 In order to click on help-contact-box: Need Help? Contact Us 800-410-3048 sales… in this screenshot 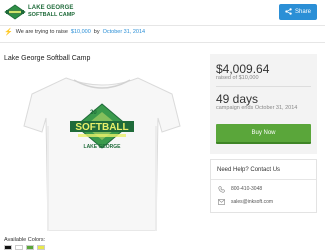, I will do `click(263, 186)`.